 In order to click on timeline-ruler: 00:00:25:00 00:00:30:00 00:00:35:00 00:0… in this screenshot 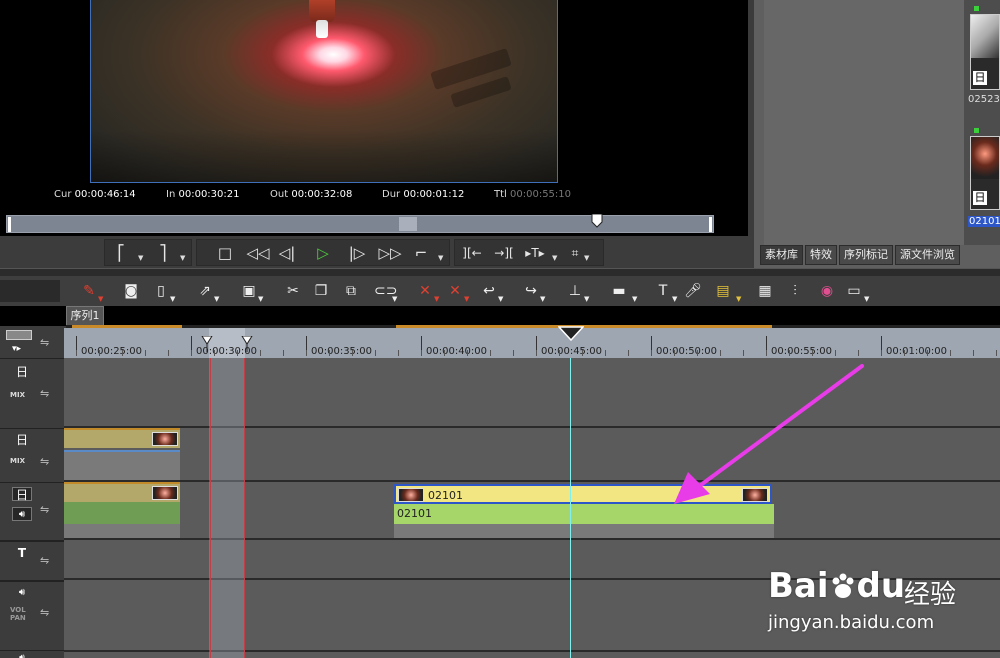, I will do `click(532, 342)`.